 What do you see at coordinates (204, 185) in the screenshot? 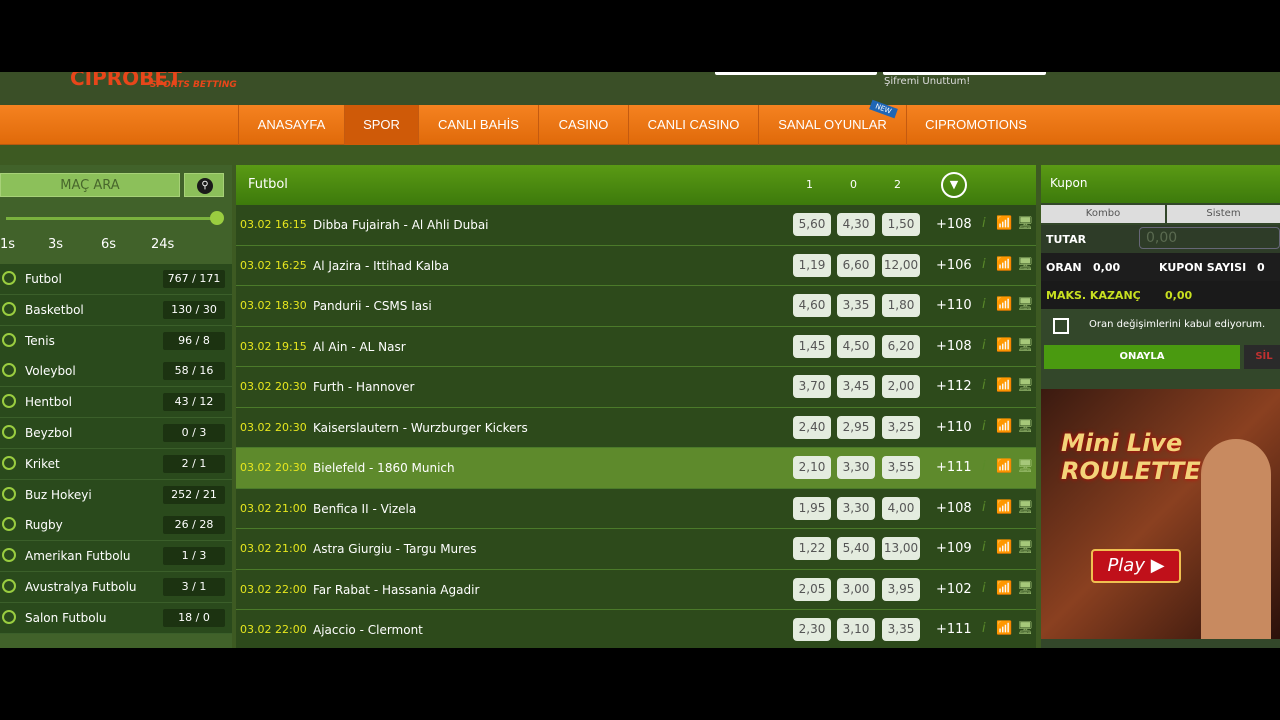
I see `search-button: ⚲` at bounding box center [204, 185].